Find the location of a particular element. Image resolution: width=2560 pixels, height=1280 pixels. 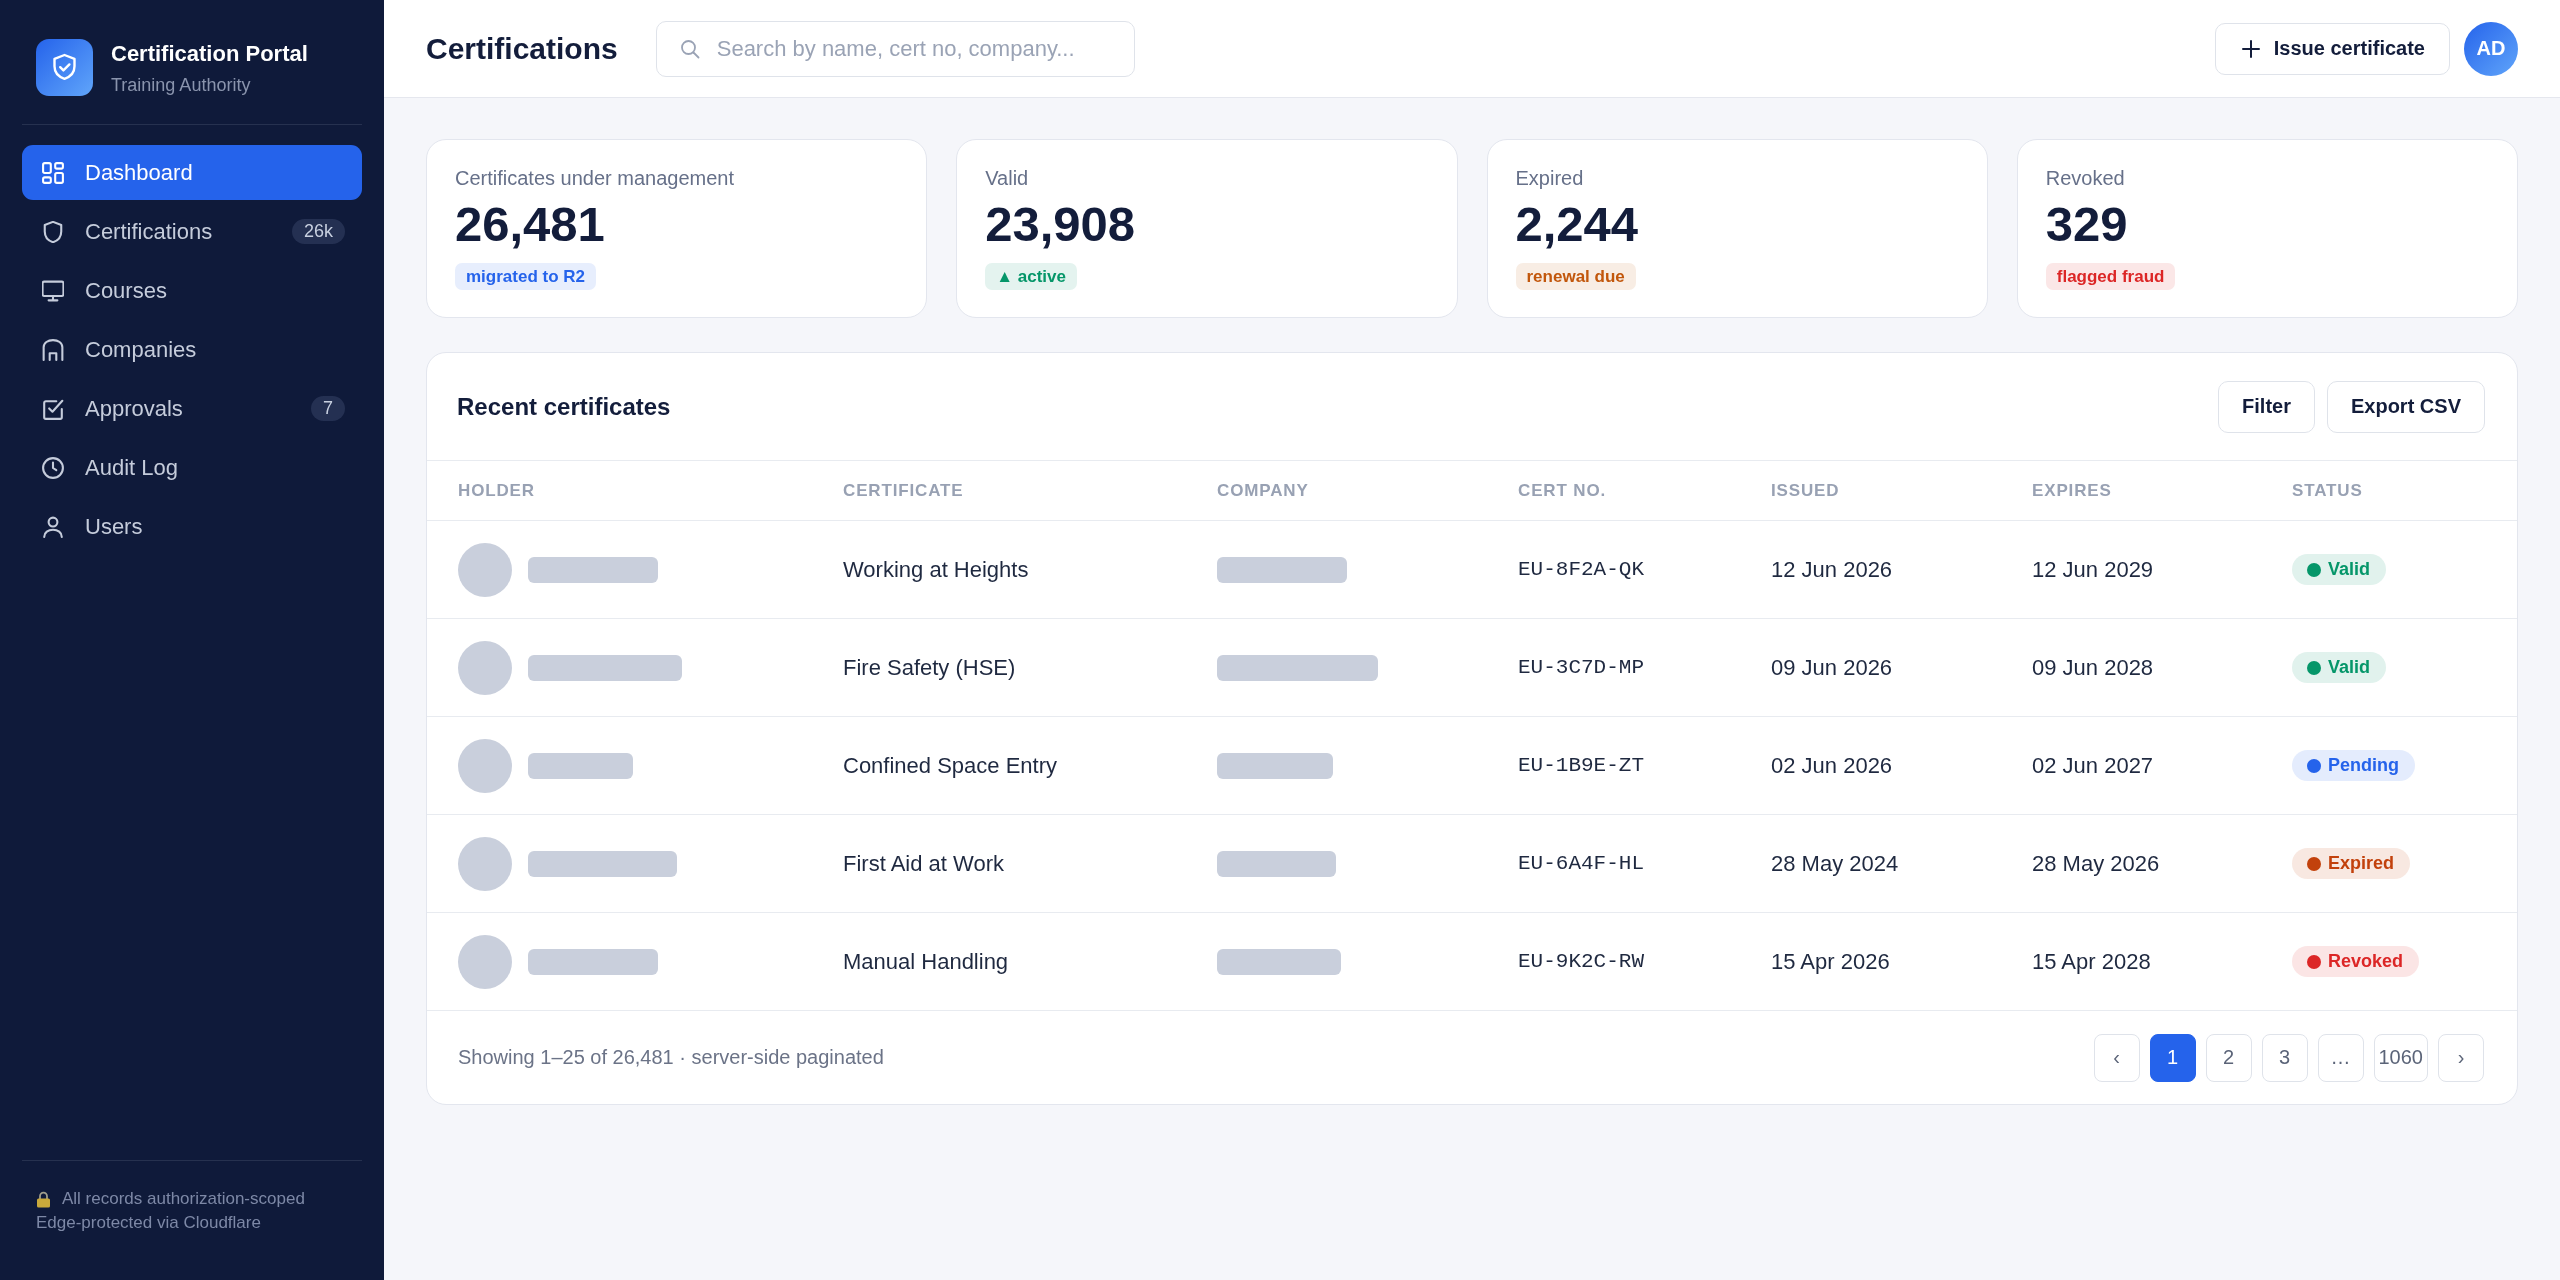

stat-badge: renewal due is located at coordinates (1575, 276).